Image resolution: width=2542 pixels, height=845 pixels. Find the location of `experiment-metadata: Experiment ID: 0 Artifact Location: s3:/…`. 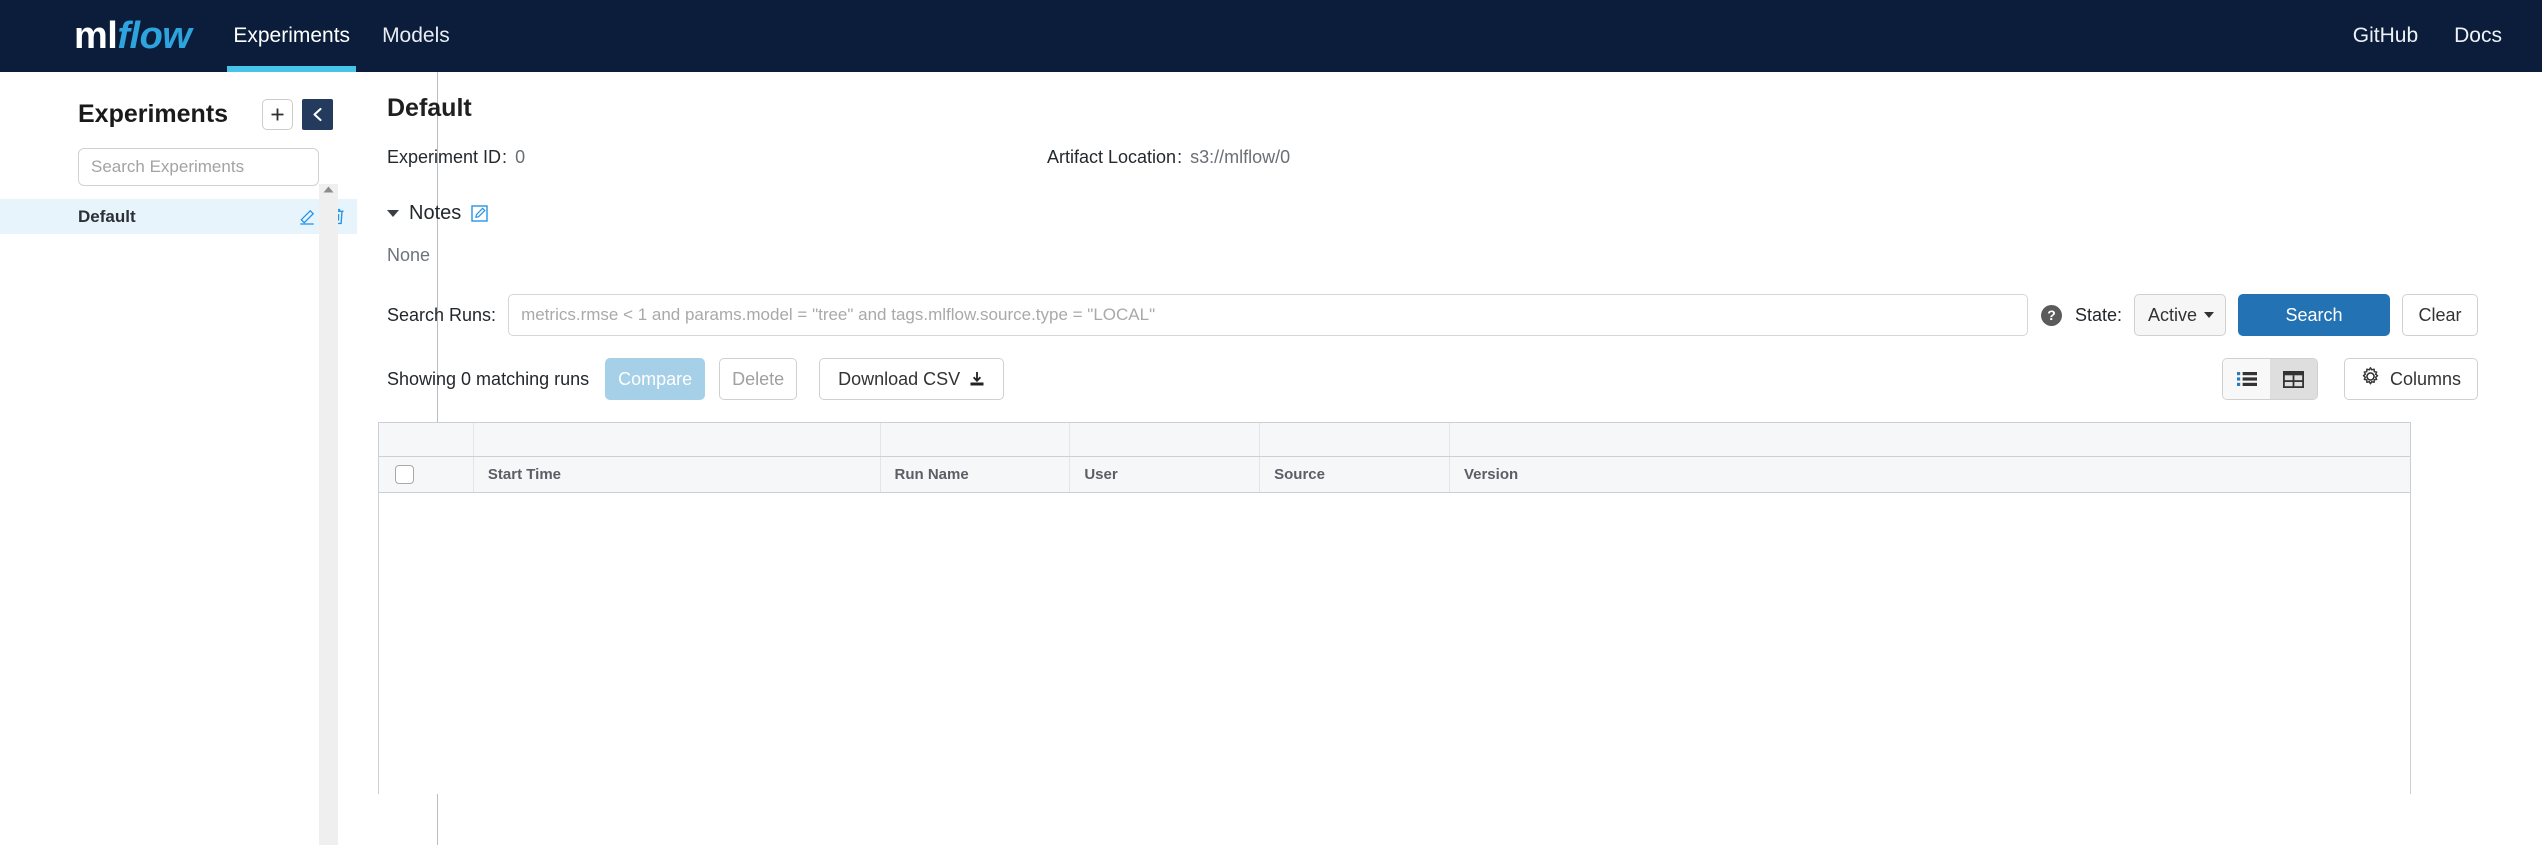

experiment-metadata: Experiment ID: 0 Artifact Location: s3:/… is located at coordinates (1464, 157).